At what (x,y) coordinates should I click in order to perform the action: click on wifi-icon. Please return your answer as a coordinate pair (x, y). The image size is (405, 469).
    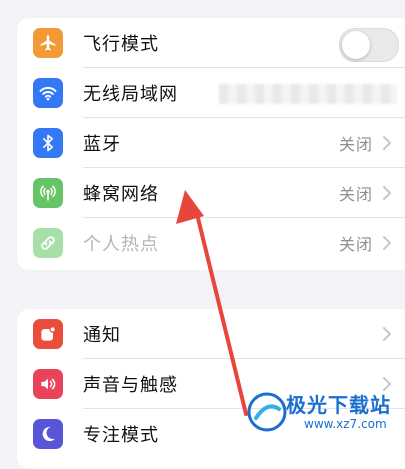
    Looking at the image, I should click on (48, 93).